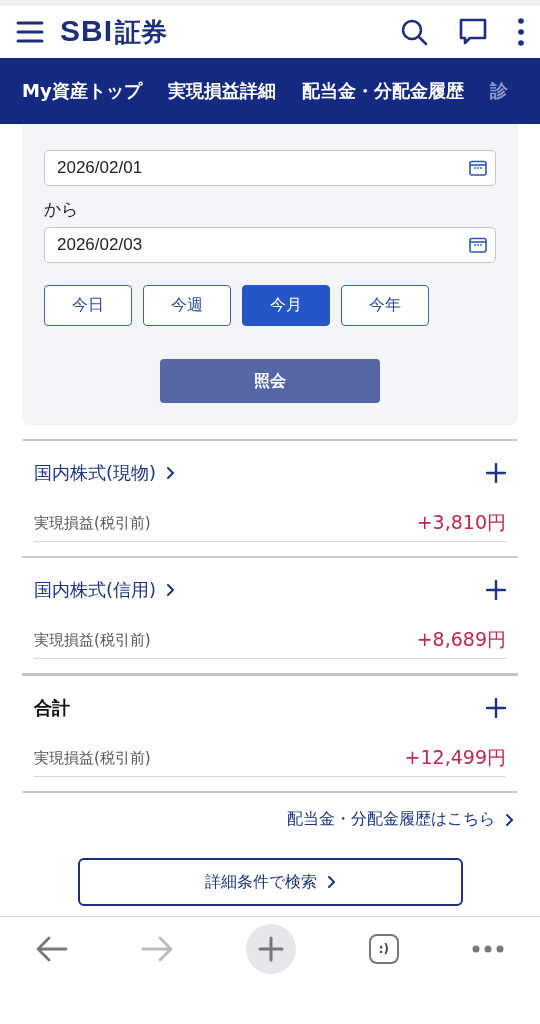 The image size is (540, 1024). Describe the element at coordinates (187, 305) in the screenshot. I see `period-button: 今週` at that location.